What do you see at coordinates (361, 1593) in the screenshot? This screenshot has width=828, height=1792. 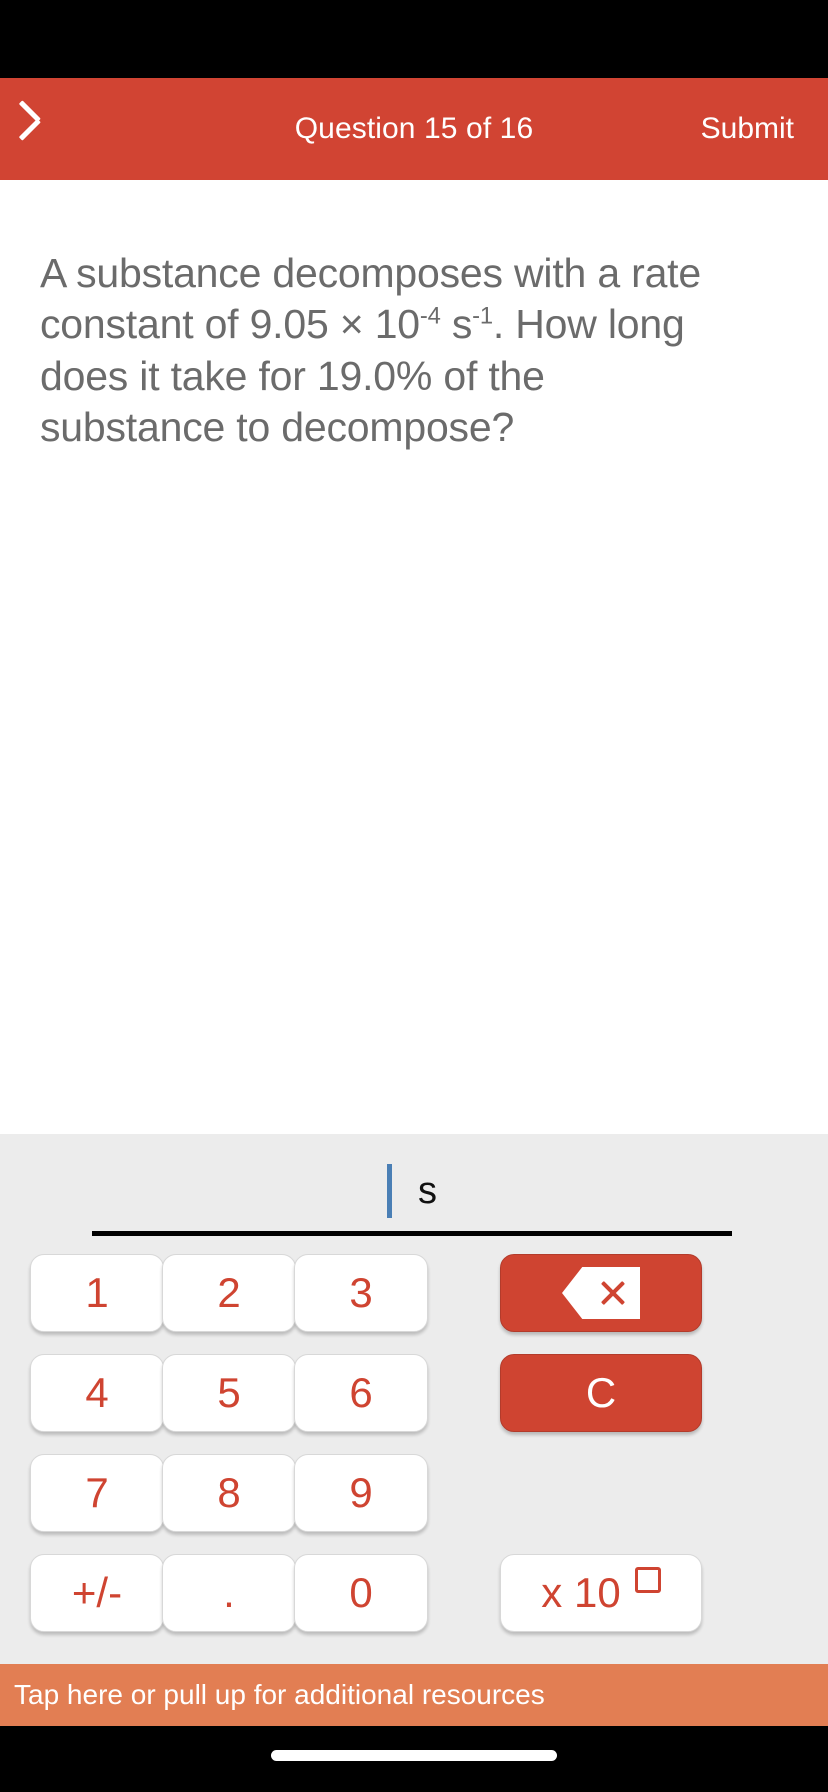 I see `key-0: 0` at bounding box center [361, 1593].